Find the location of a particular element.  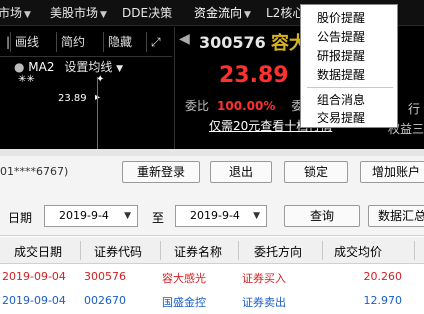

start-date-value: 2019-9-4 is located at coordinates (84, 215).